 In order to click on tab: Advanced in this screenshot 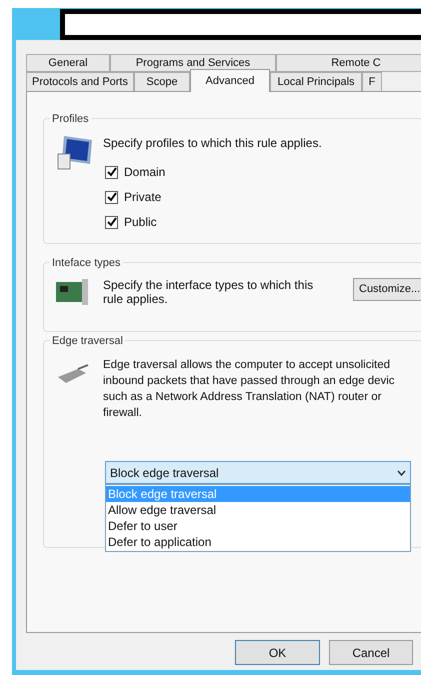, I will do `click(230, 80)`.